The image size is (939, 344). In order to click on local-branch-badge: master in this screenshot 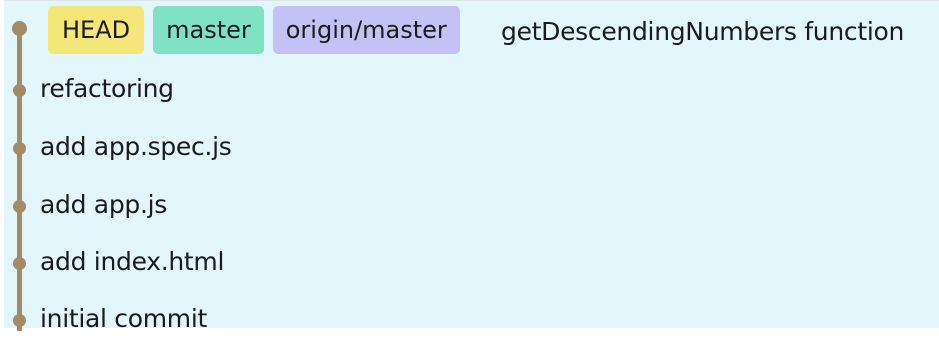, I will do `click(208, 30)`.